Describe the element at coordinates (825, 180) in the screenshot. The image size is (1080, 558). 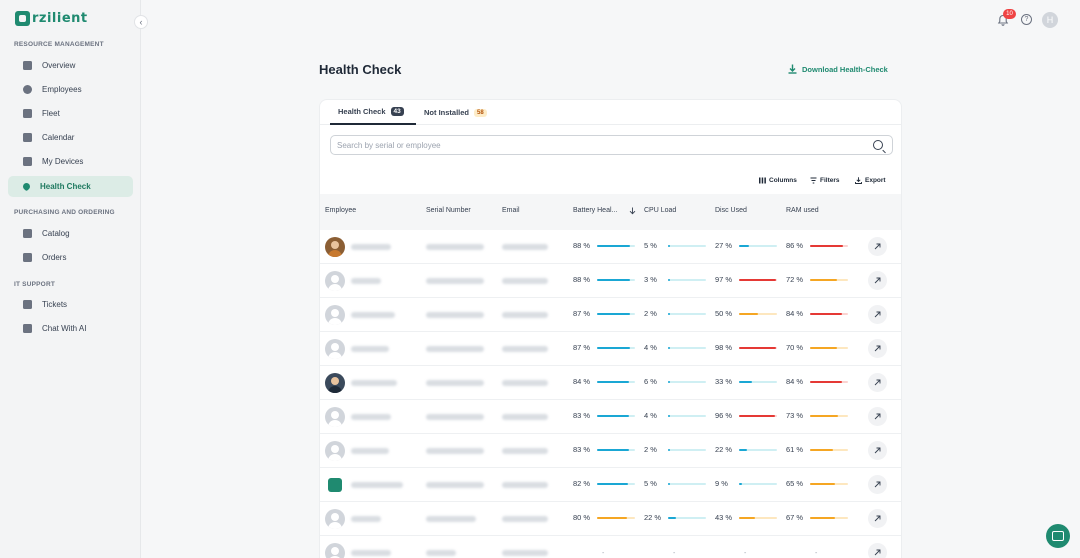
I see `filters-button: Filters` at that location.